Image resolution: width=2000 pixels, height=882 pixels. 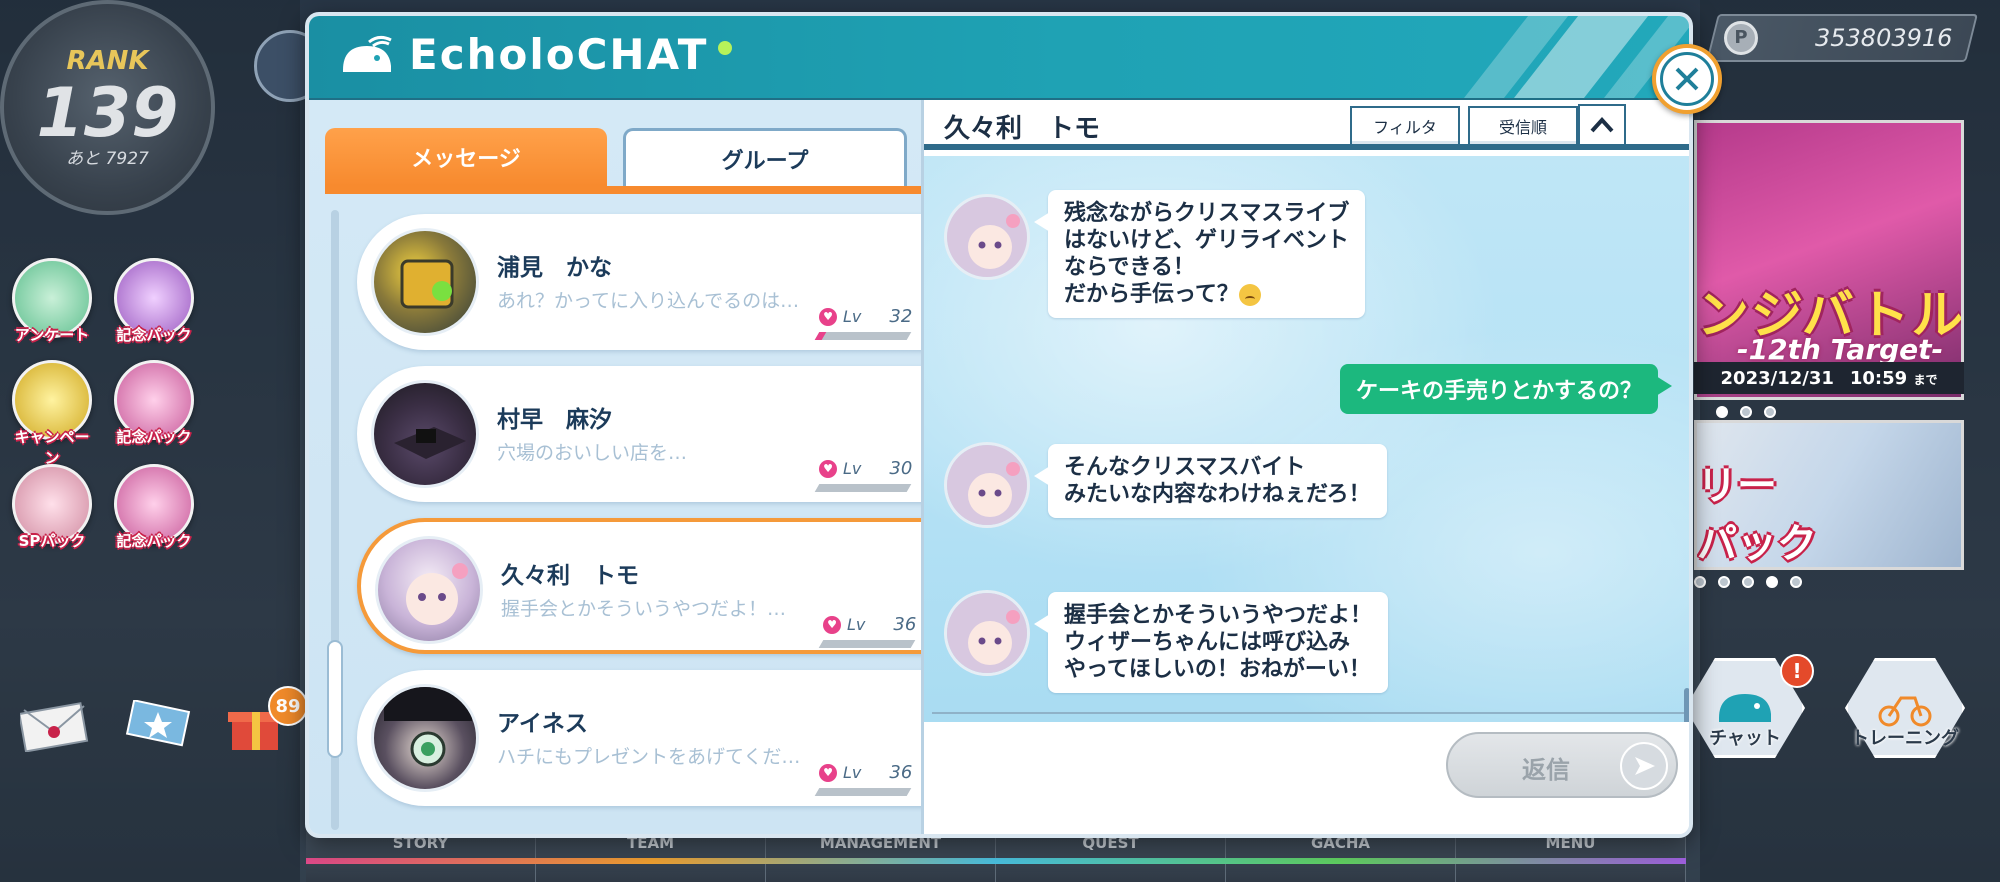 I want to click on rank-display: RANK 139 あと 7927, so click(x=107, y=107).